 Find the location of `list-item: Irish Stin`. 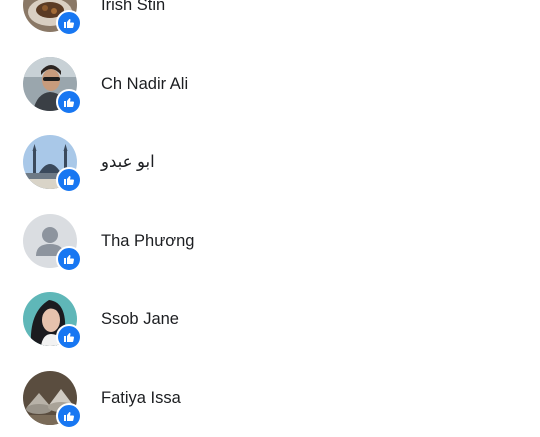

list-item: Irish Stin is located at coordinates (270, 22).